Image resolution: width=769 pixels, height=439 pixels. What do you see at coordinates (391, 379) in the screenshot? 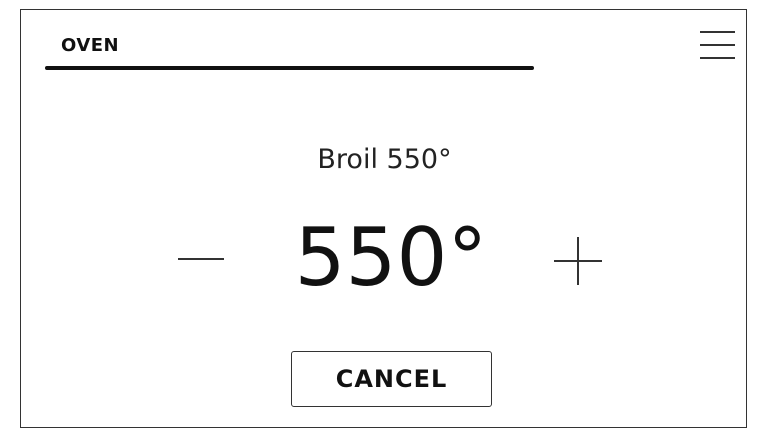
I see `cancel-button: CANCEL` at bounding box center [391, 379].